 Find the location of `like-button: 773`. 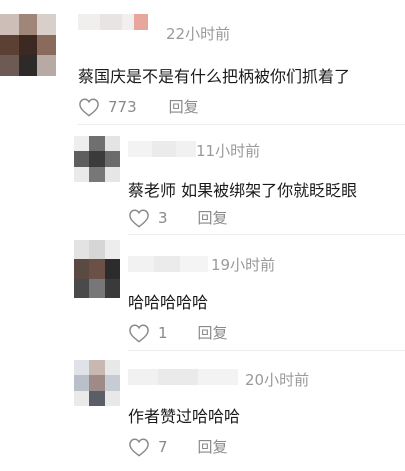

like-button: 773 is located at coordinates (107, 107).